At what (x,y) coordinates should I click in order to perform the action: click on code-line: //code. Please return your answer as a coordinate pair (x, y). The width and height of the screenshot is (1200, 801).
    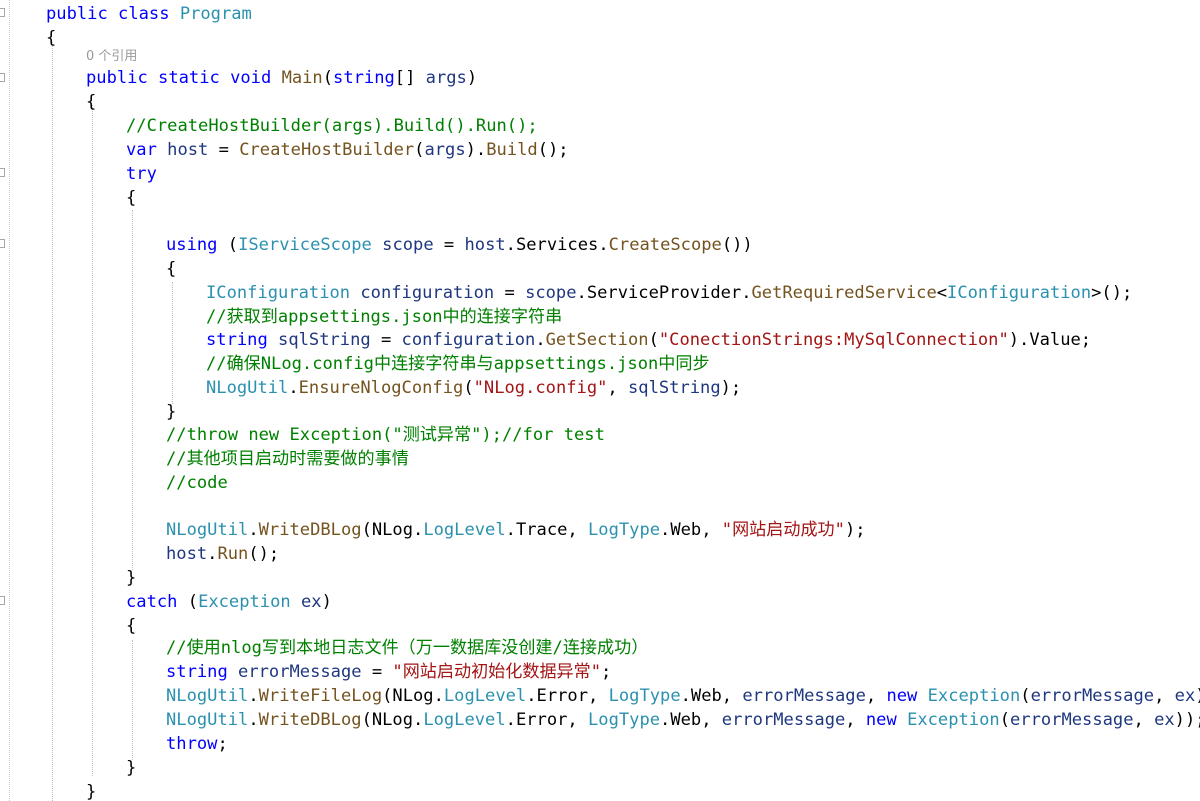
    Looking at the image, I should click on (197, 483).